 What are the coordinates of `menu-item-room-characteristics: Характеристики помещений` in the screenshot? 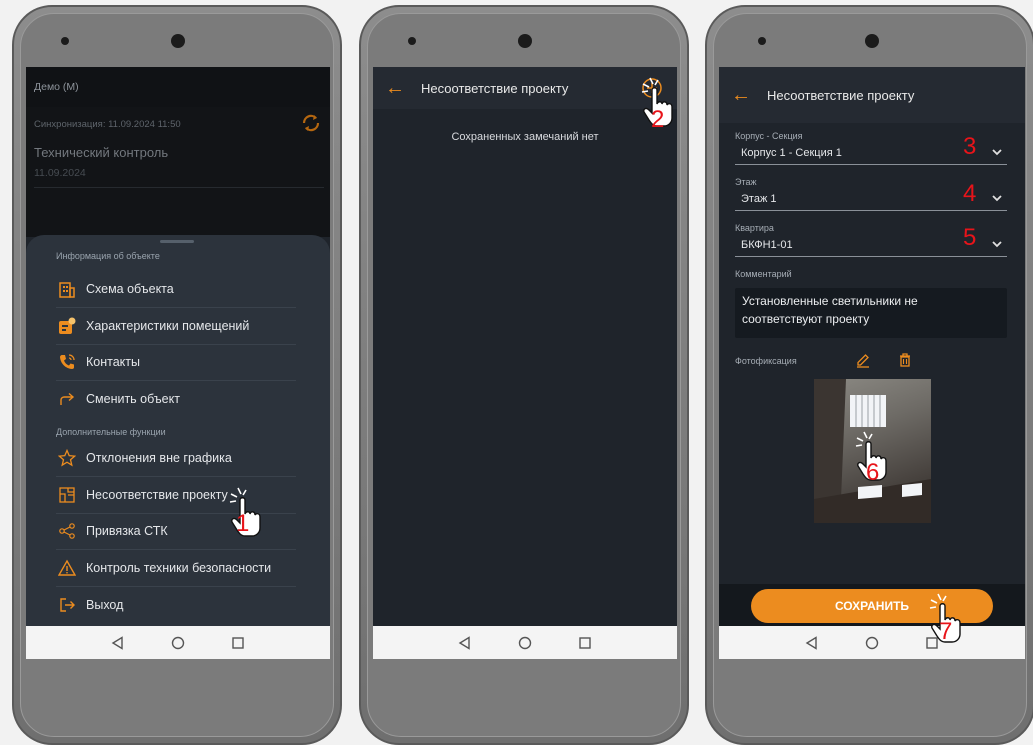 It's located at (176, 326).